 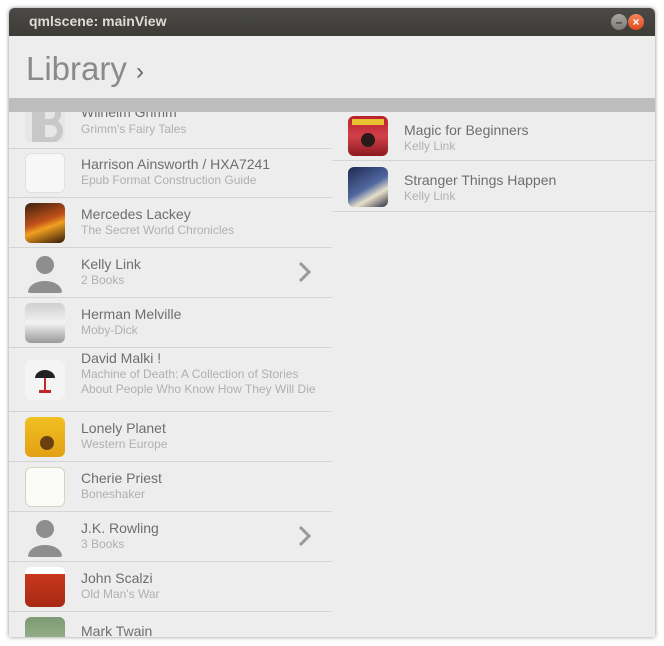 What do you see at coordinates (109, 330) in the screenshot?
I see `author-subtitle: Moby-Dick` at bounding box center [109, 330].